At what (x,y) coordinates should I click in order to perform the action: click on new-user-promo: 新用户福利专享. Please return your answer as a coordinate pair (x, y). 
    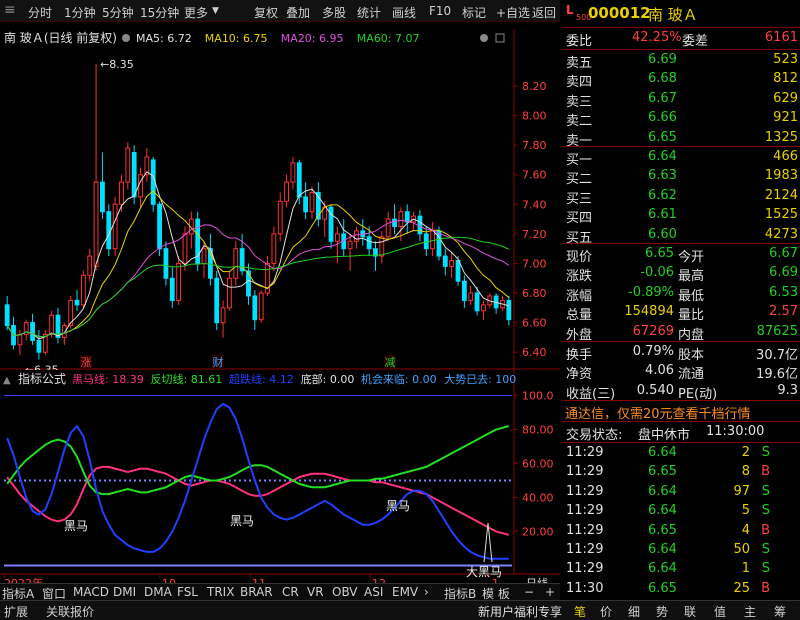
    Looking at the image, I should click on (520, 611).